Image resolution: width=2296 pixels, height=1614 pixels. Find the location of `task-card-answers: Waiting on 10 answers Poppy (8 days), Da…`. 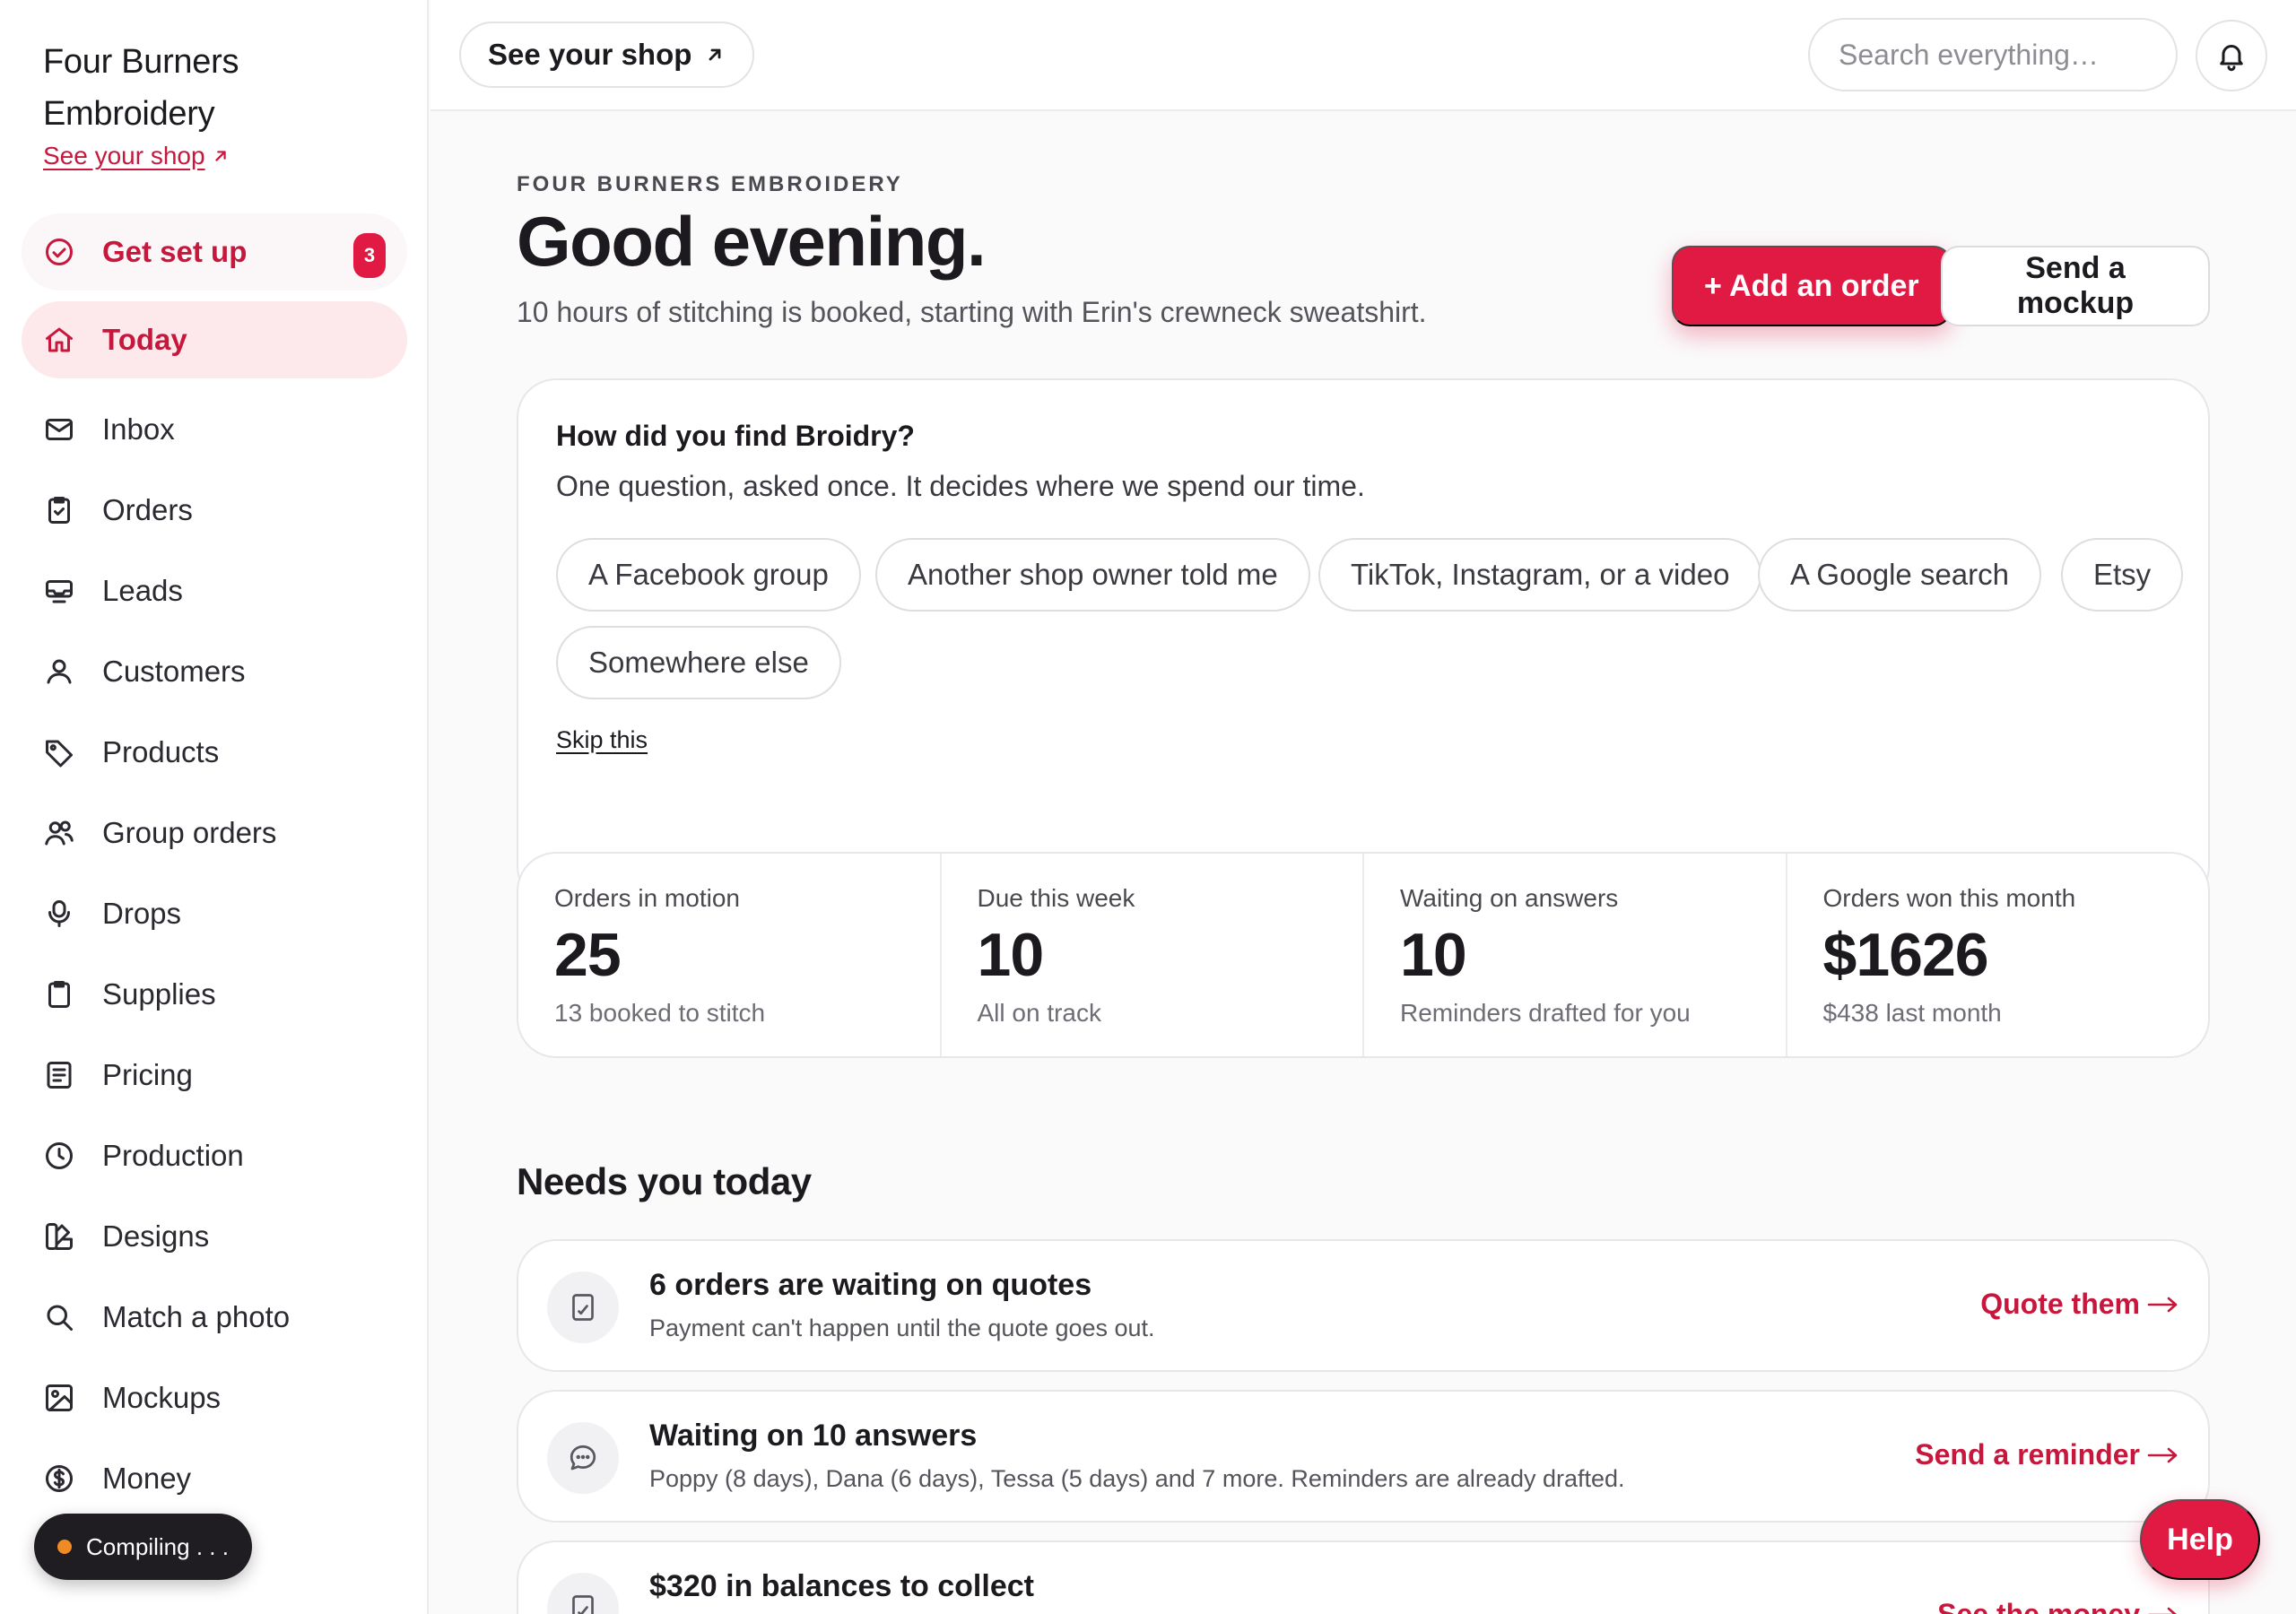

task-card-answers: Waiting on 10 answers Poppy (8 days), Da… is located at coordinates (1363, 1456).